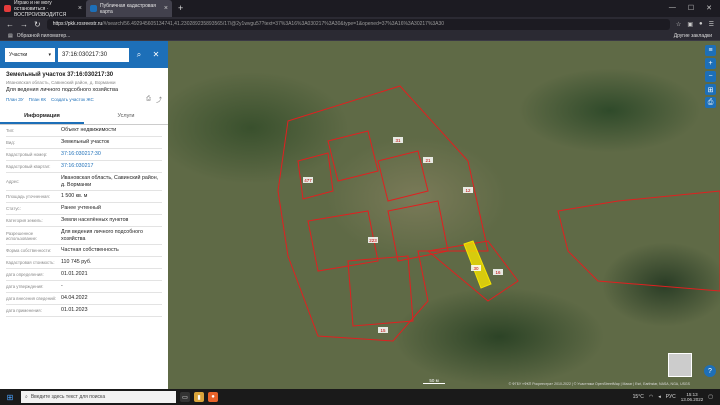 The height and width of the screenshot is (405, 720). I want to click on info-row: Статус: Ранее учтенный, so click(84, 209).